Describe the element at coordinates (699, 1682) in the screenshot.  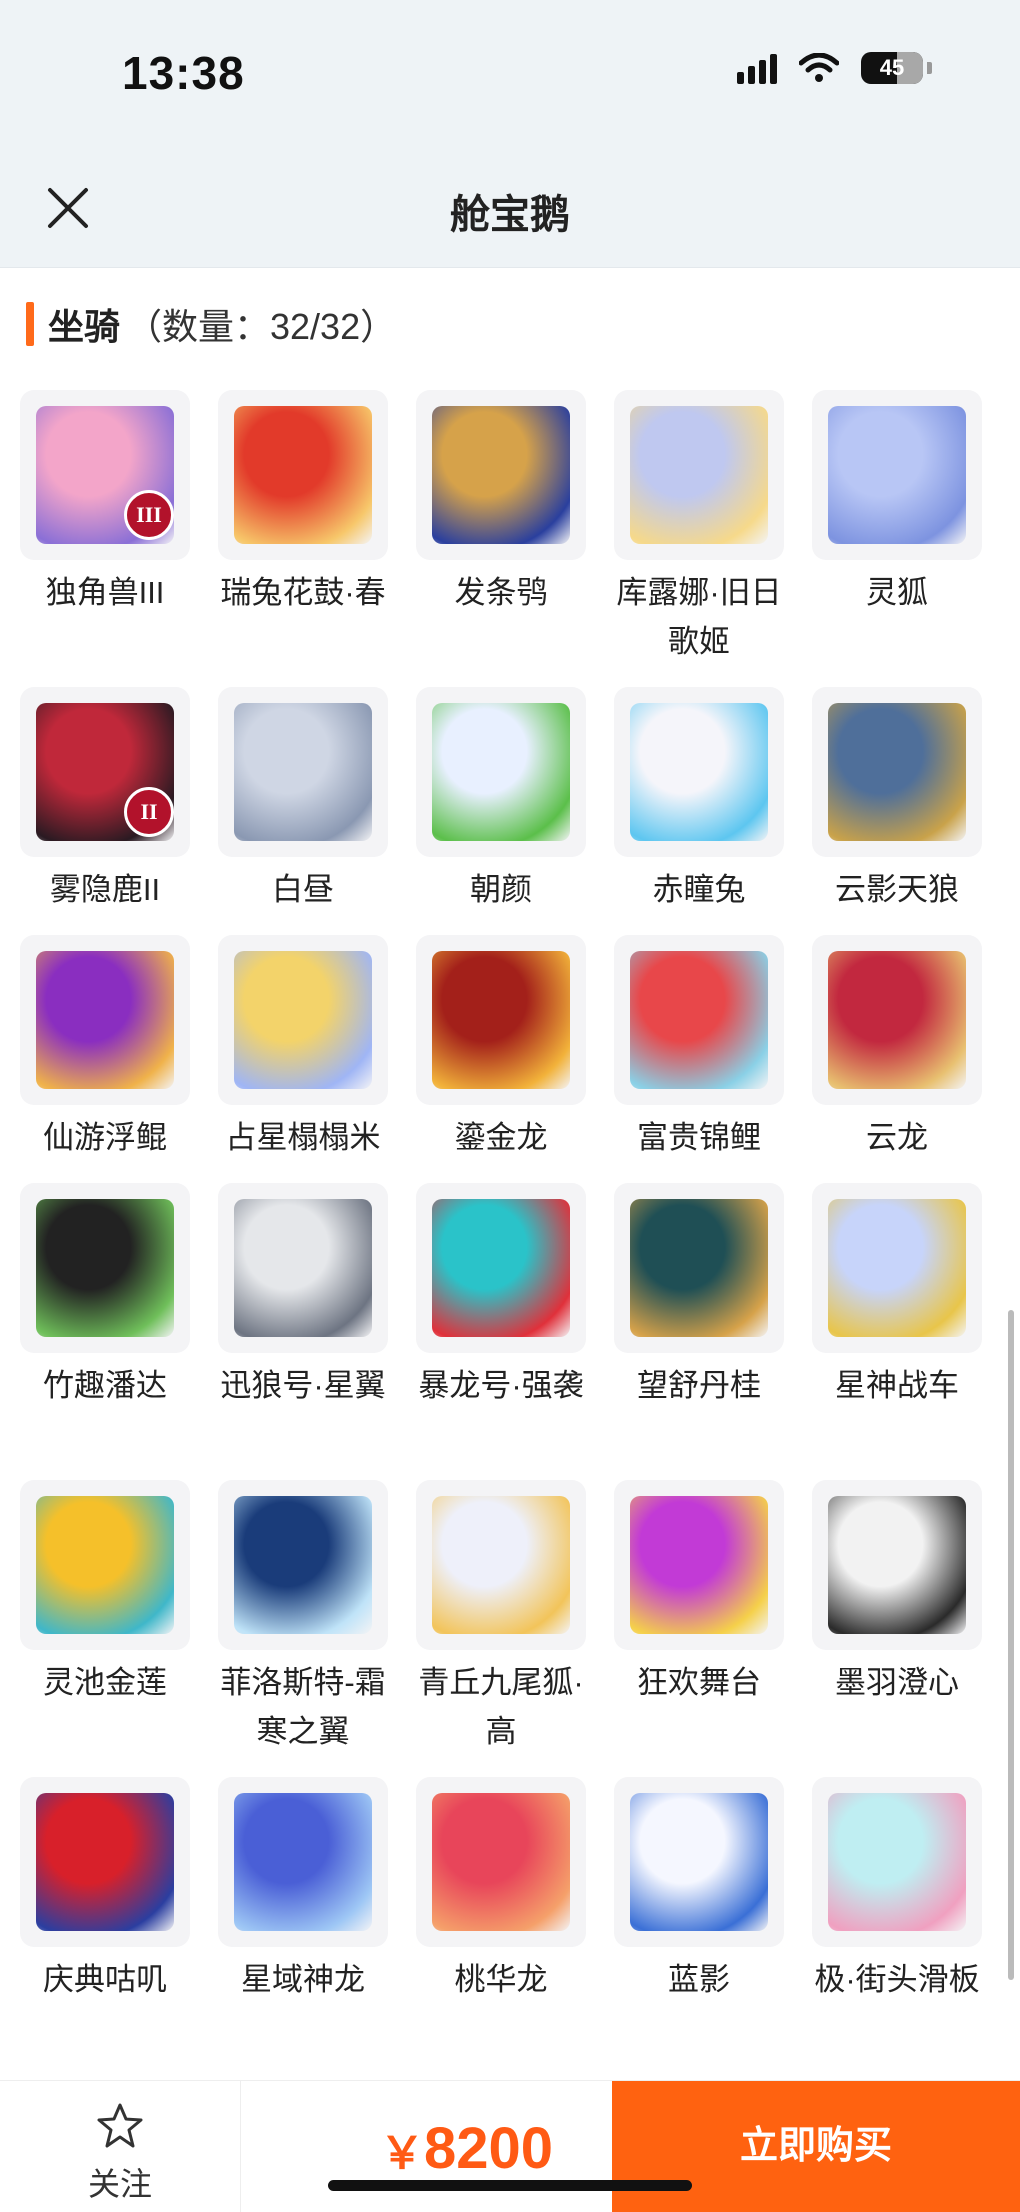
I see `mount-name: 狂欢舞台` at that location.